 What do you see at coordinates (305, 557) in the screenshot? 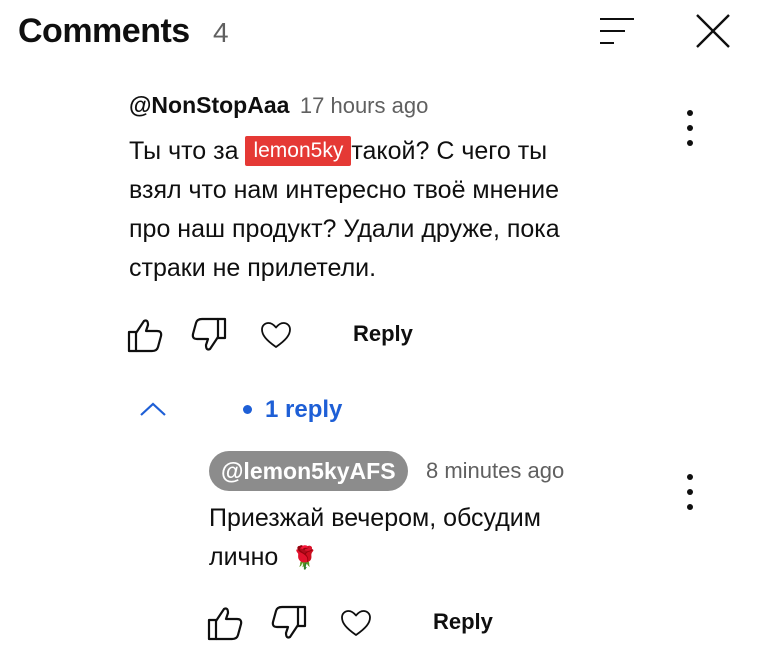
I see `rose-emoji: 🌹` at bounding box center [305, 557].